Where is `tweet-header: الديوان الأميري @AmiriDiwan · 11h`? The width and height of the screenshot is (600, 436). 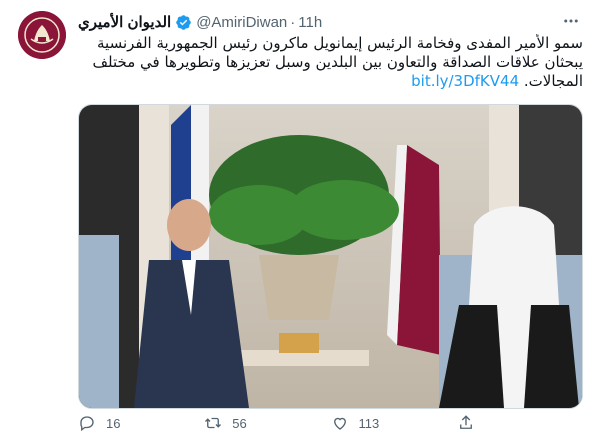
tweet-header: الديوان الأميري @AmiriDiwan · 11h is located at coordinates (319, 22).